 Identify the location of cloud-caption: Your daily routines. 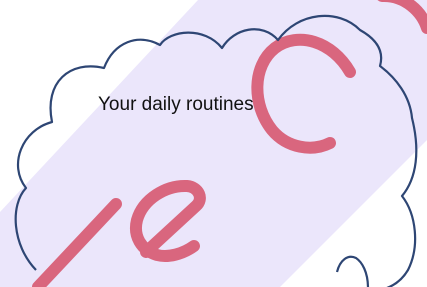
(176, 104).